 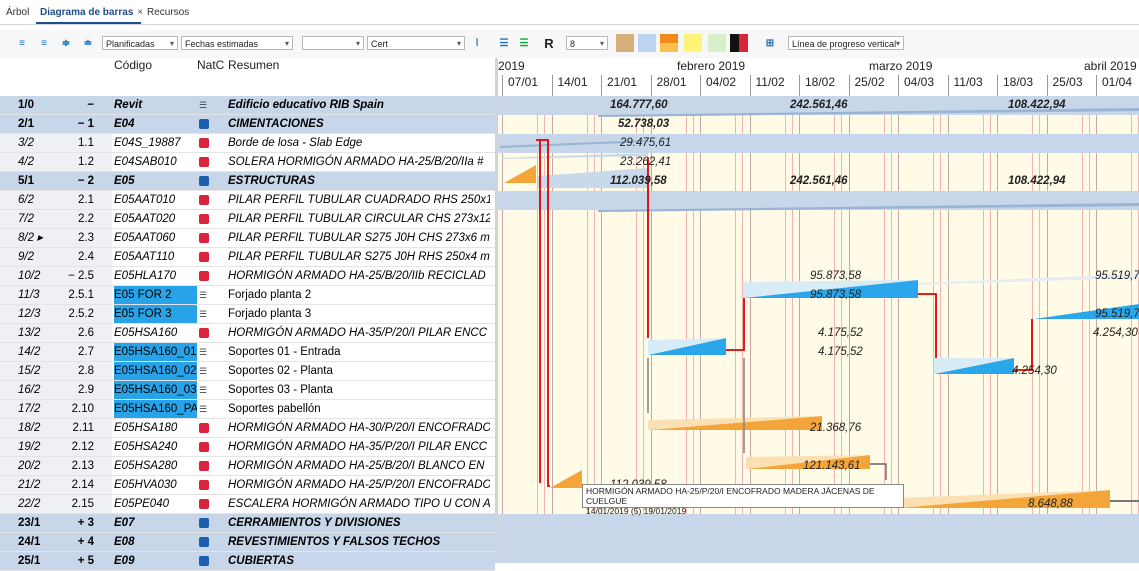 What do you see at coordinates (314, 523) in the screenshot?
I see `summary-cell: CERRAMIENTOS Y DIVISIONES` at bounding box center [314, 523].